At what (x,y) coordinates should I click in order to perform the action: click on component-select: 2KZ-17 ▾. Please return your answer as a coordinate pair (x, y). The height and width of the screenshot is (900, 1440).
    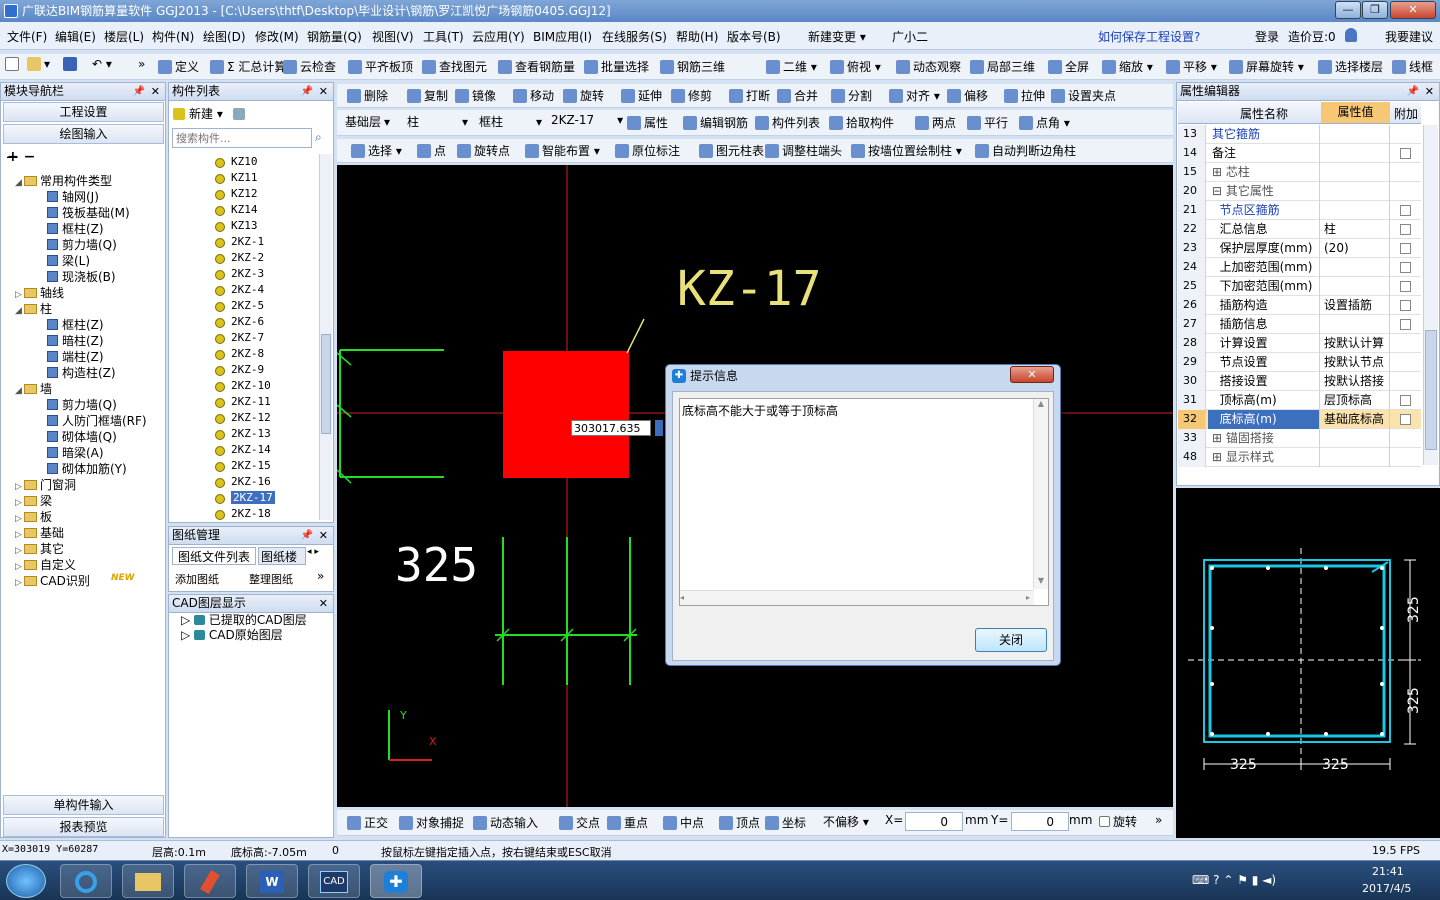
    Looking at the image, I should click on (587, 120).